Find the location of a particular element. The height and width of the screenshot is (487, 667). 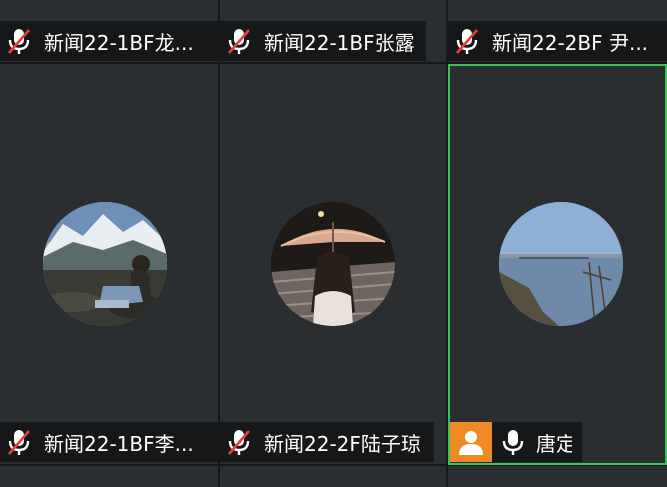

participant-tile-top-2: 新闻22-1BF张露 is located at coordinates (333, 31).